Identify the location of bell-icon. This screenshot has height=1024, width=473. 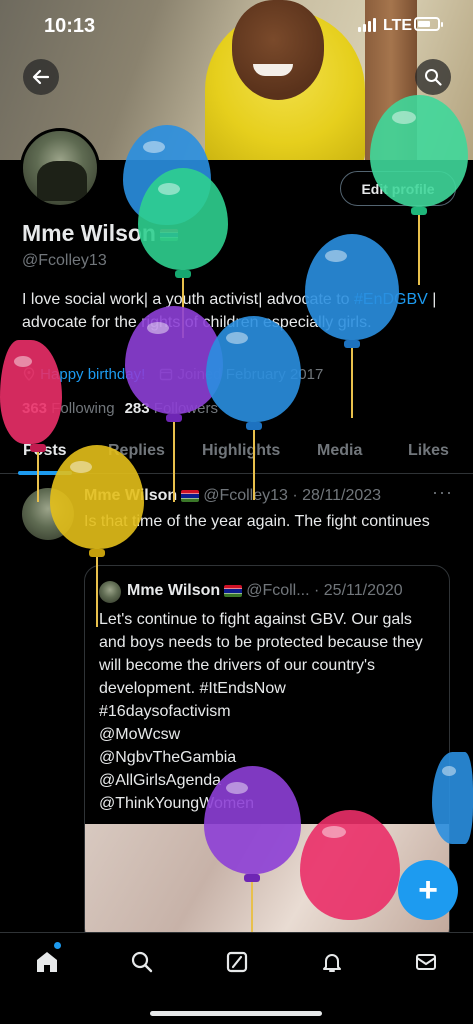
(332, 963).